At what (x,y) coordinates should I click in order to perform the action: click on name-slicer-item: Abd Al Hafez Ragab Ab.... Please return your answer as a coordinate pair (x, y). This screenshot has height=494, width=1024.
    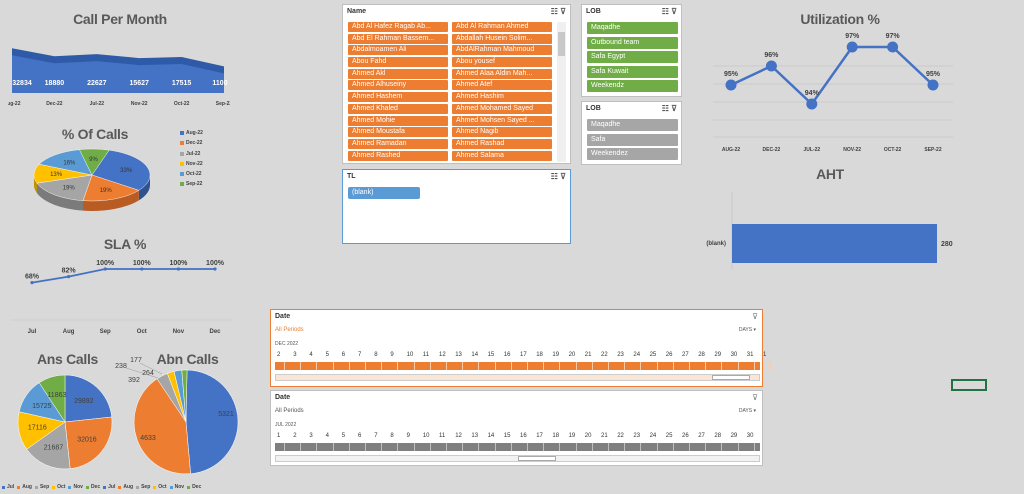
    Looking at the image, I should click on (398, 27).